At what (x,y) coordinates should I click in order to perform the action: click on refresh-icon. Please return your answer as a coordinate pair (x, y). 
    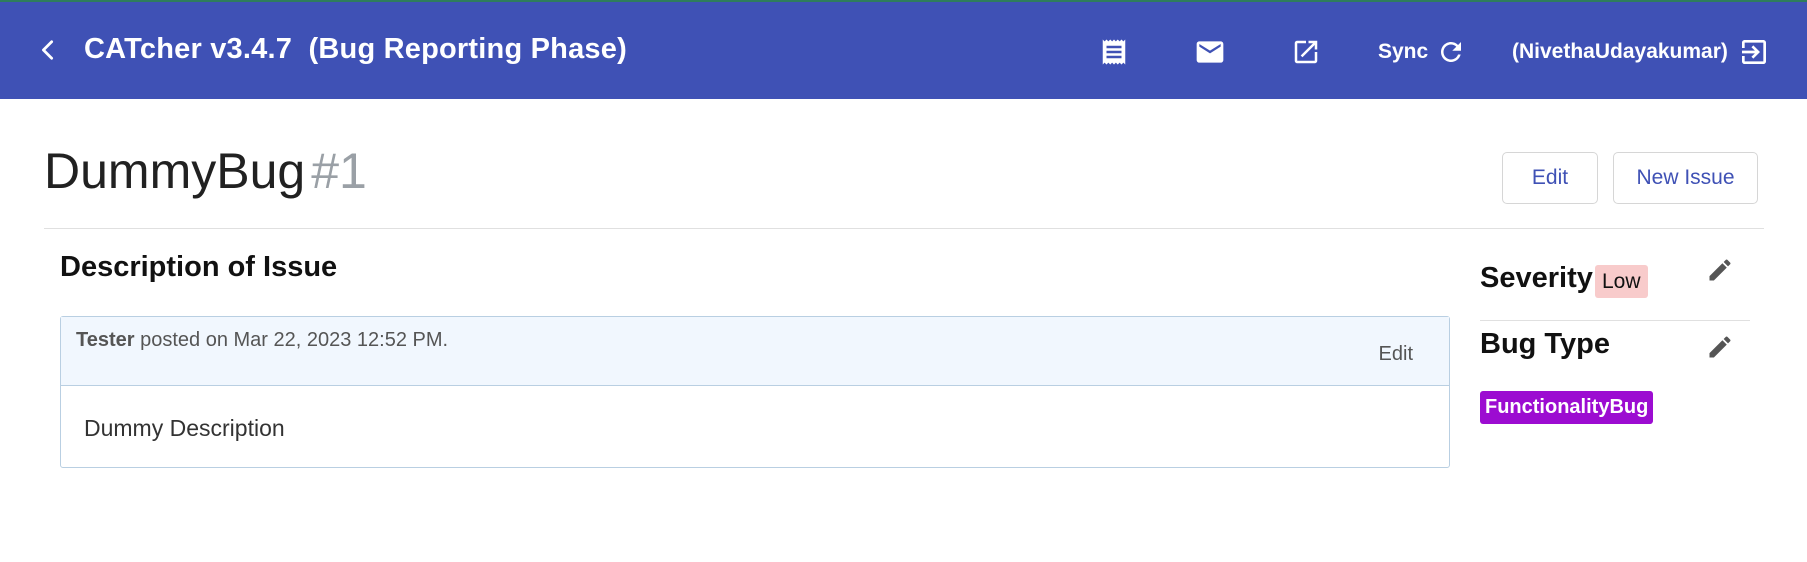
    Looking at the image, I should click on (1451, 52).